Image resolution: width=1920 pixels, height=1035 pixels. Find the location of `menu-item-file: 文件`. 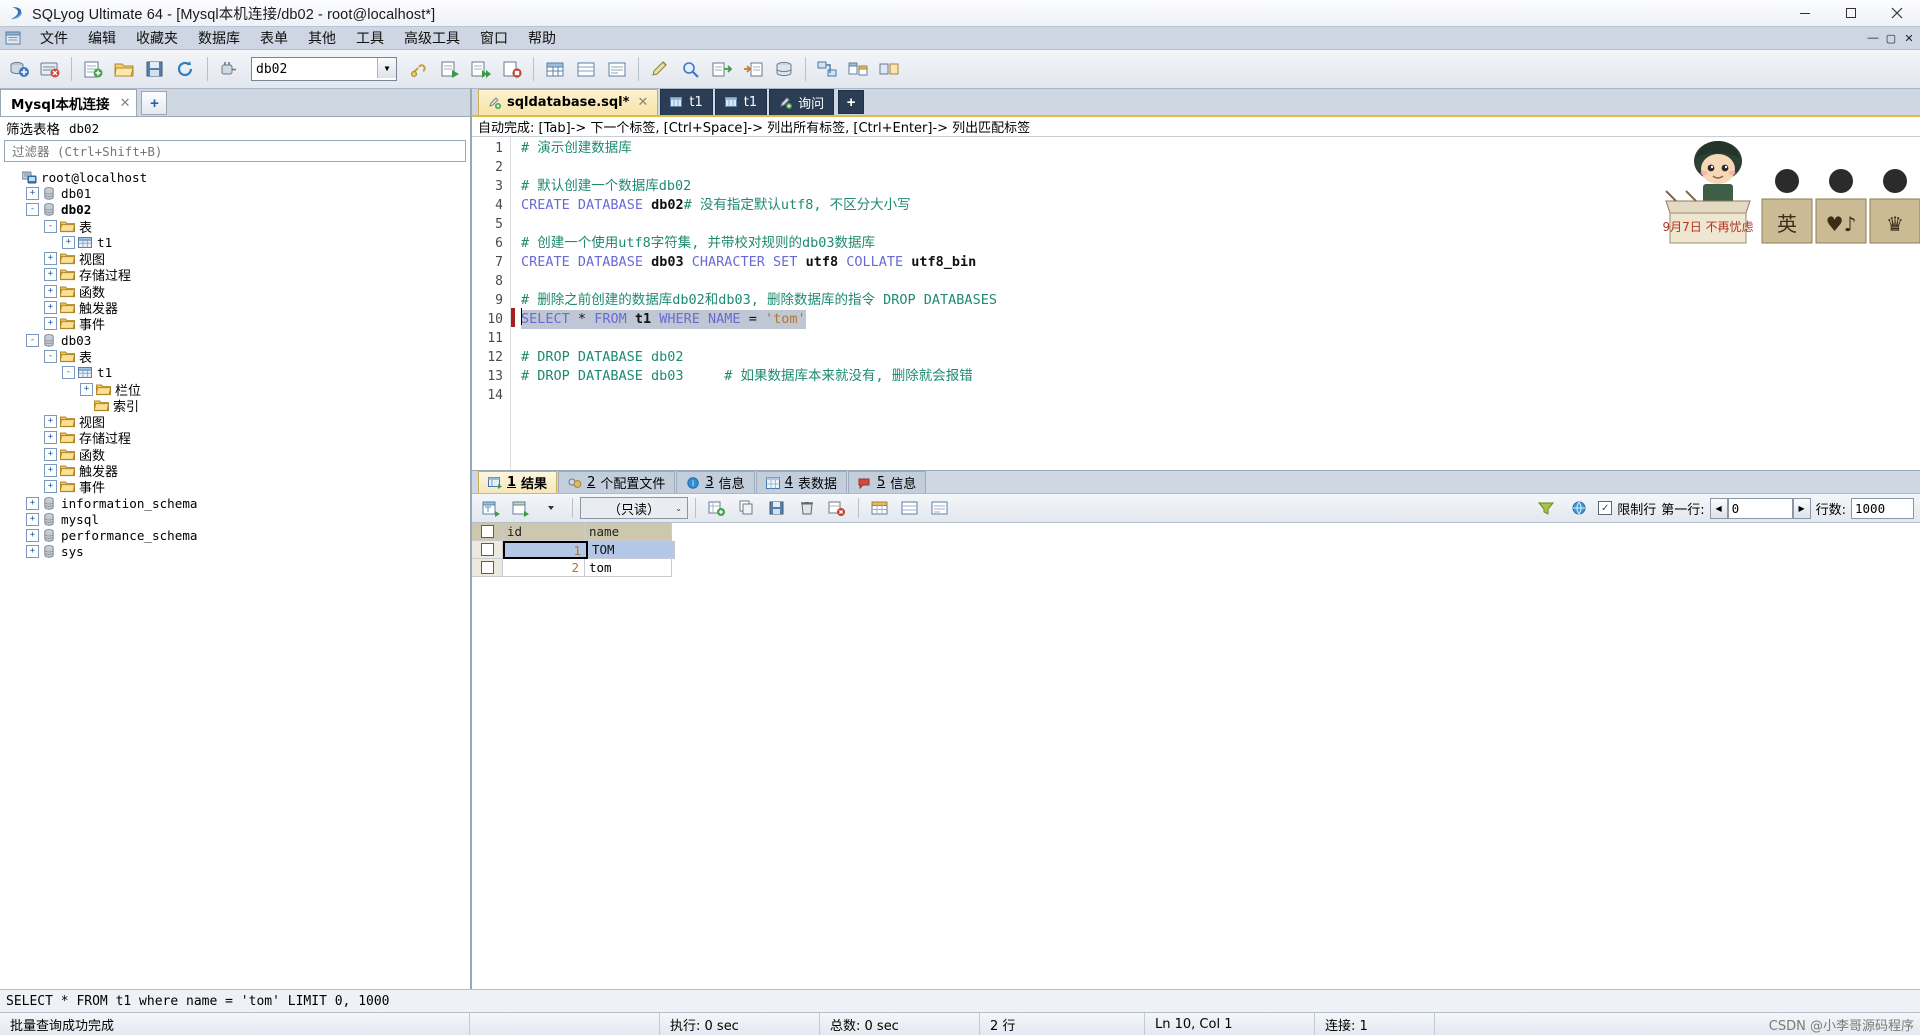

menu-item-file: 文件 is located at coordinates (54, 38).